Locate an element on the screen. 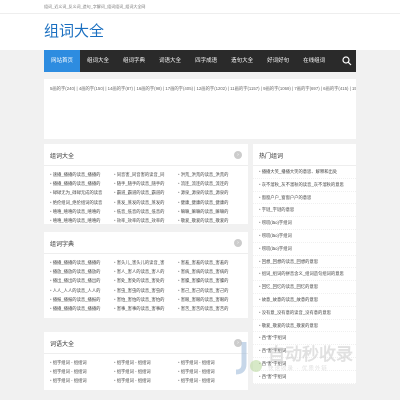  stroke-count-link: 12画的字(1202) is located at coordinates (212, 88).